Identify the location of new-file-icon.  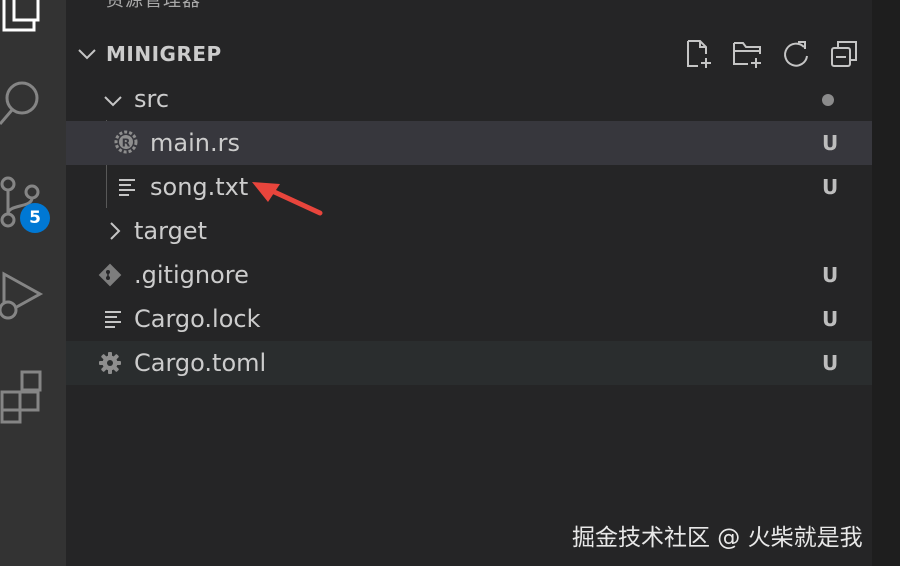
(698, 54).